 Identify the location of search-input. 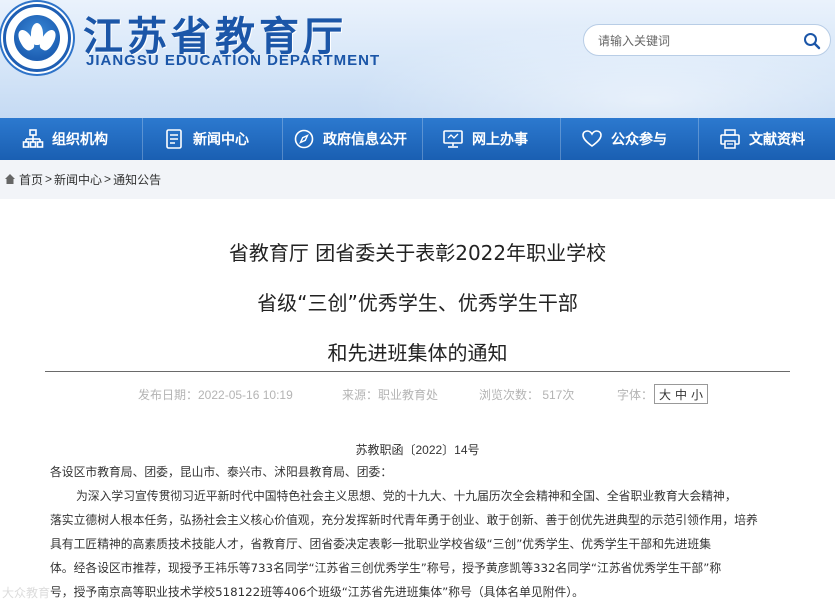
(698, 41).